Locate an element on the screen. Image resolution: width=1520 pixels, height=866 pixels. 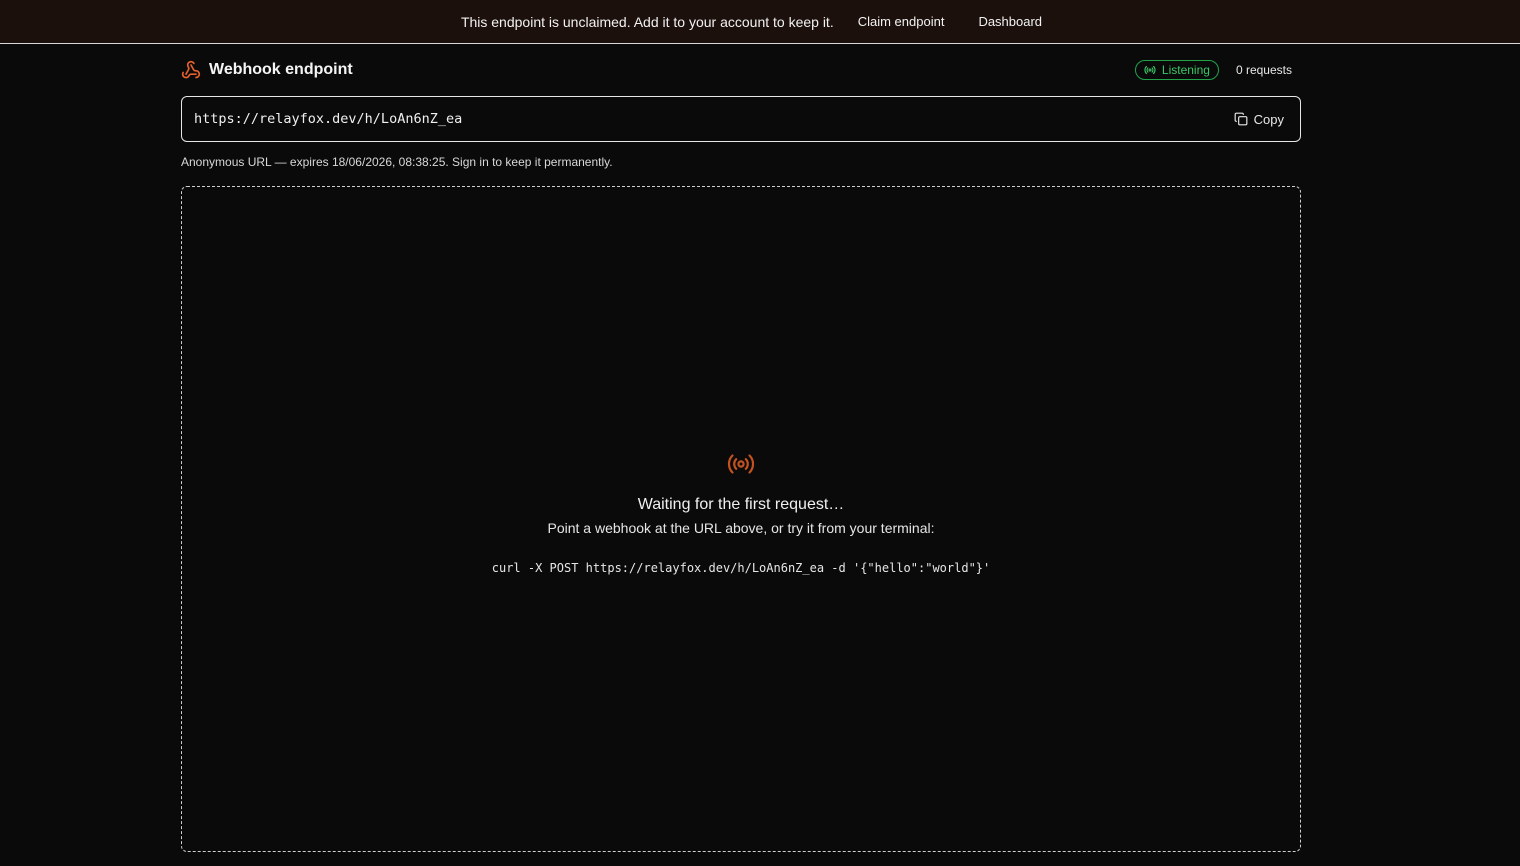
claim-endpoint-link: Claim endpoint is located at coordinates (901, 21).